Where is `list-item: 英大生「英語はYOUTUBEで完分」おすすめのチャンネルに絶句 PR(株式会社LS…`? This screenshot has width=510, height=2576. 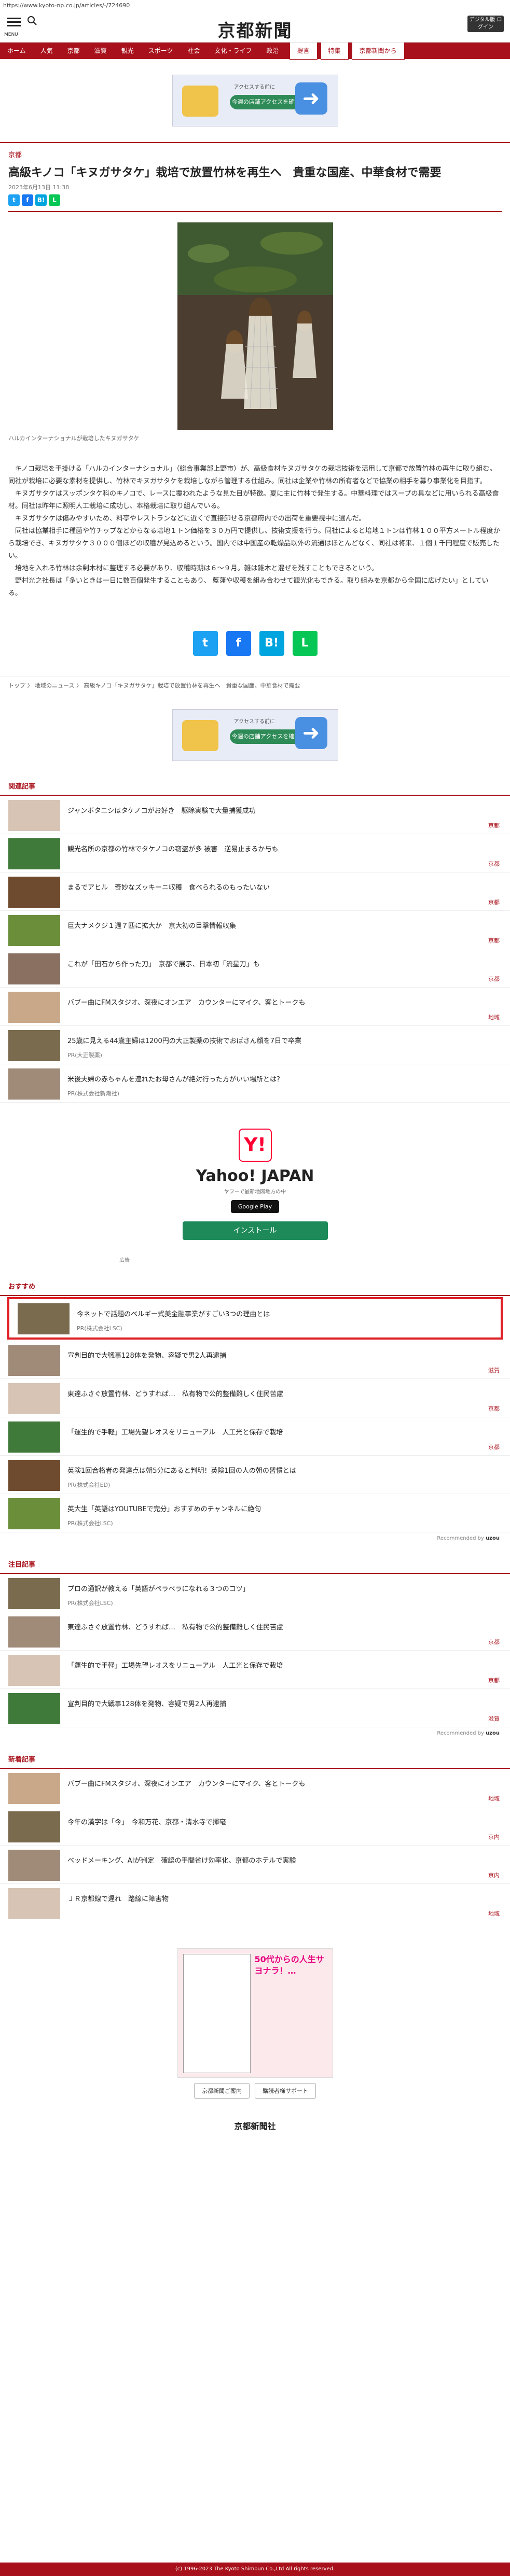
list-item: 英大生「英語はYOUTUBEで完分」おすすめのチャンネルに絶句 PR(株式会社LS… is located at coordinates (255, 1513).